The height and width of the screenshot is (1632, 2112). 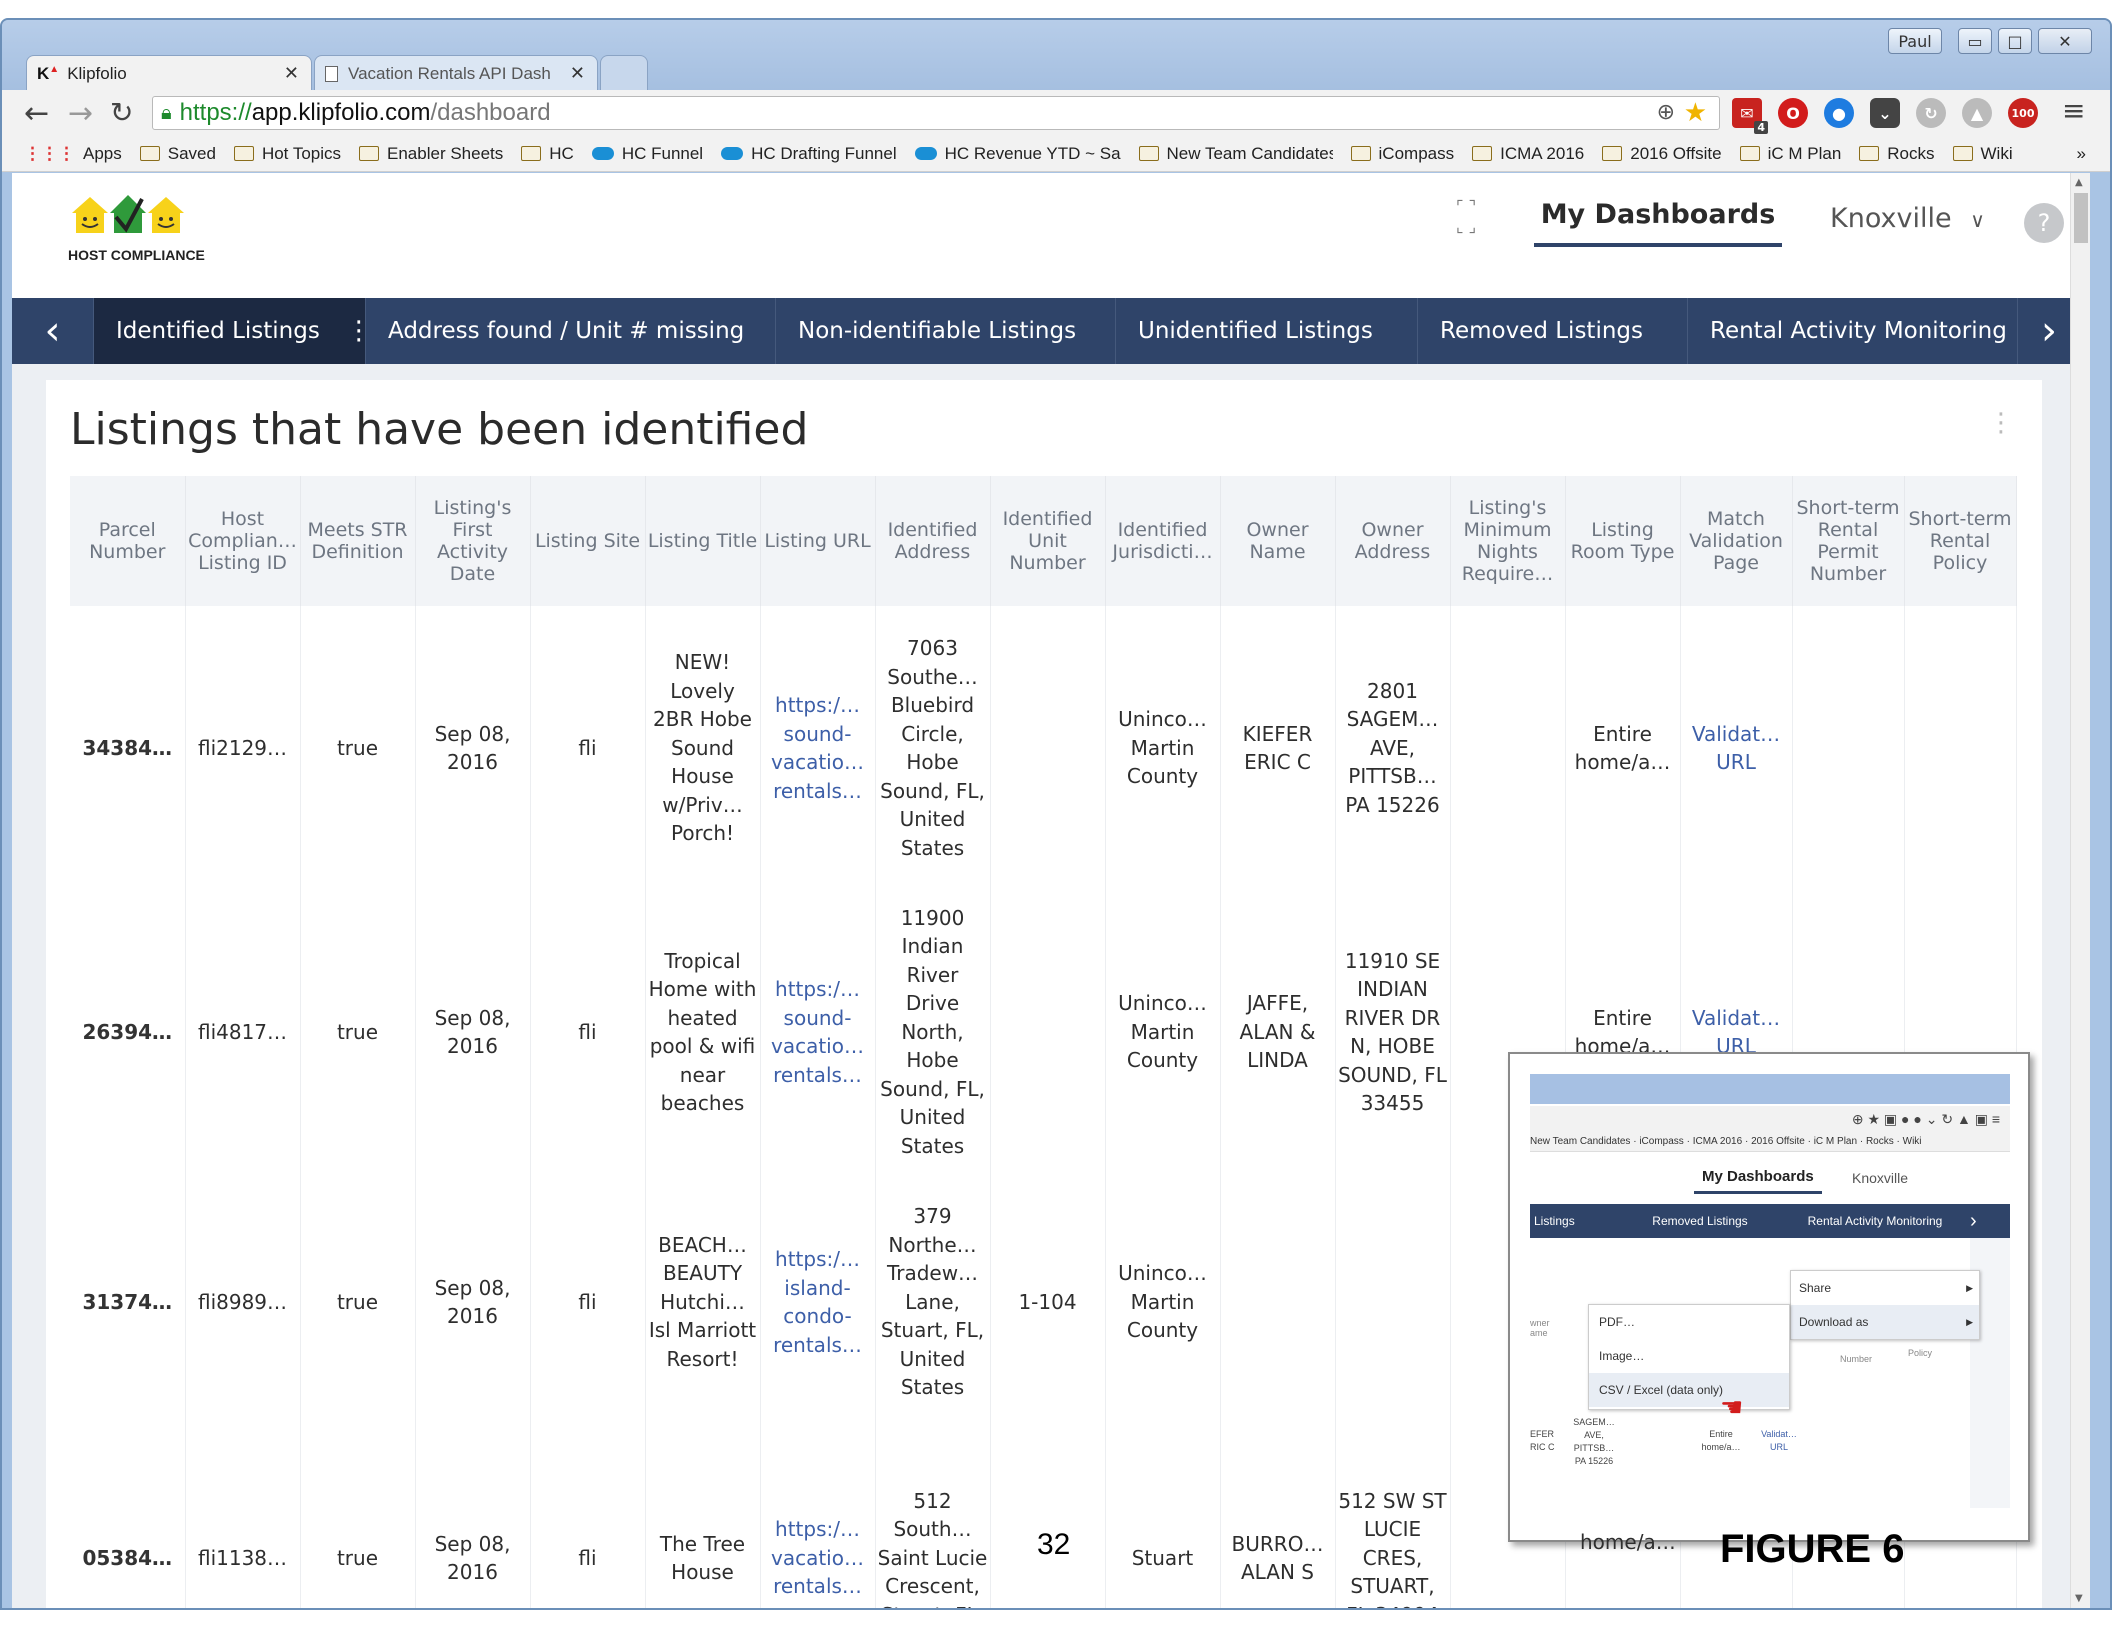 What do you see at coordinates (1658, 223) in the screenshot?
I see `my-dashboards-tab: My Dashboards` at bounding box center [1658, 223].